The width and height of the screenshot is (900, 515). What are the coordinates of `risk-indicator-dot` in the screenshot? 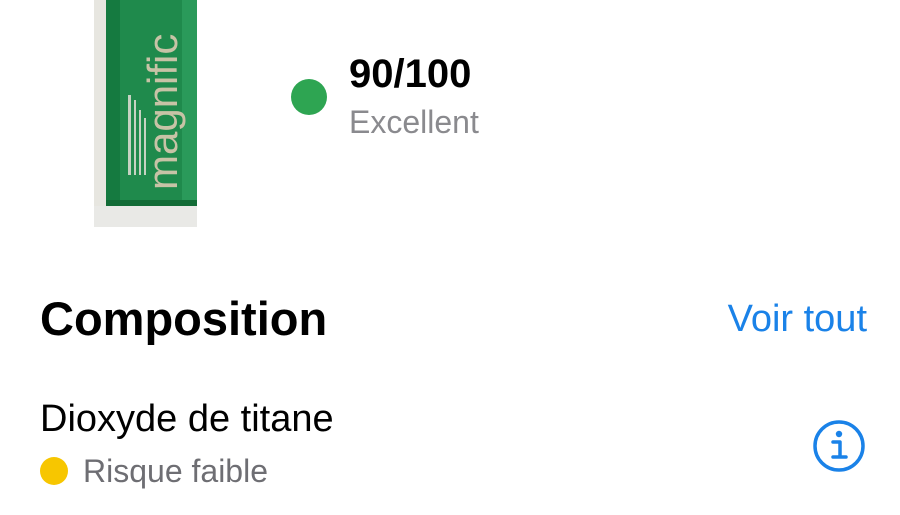 It's located at (54, 471).